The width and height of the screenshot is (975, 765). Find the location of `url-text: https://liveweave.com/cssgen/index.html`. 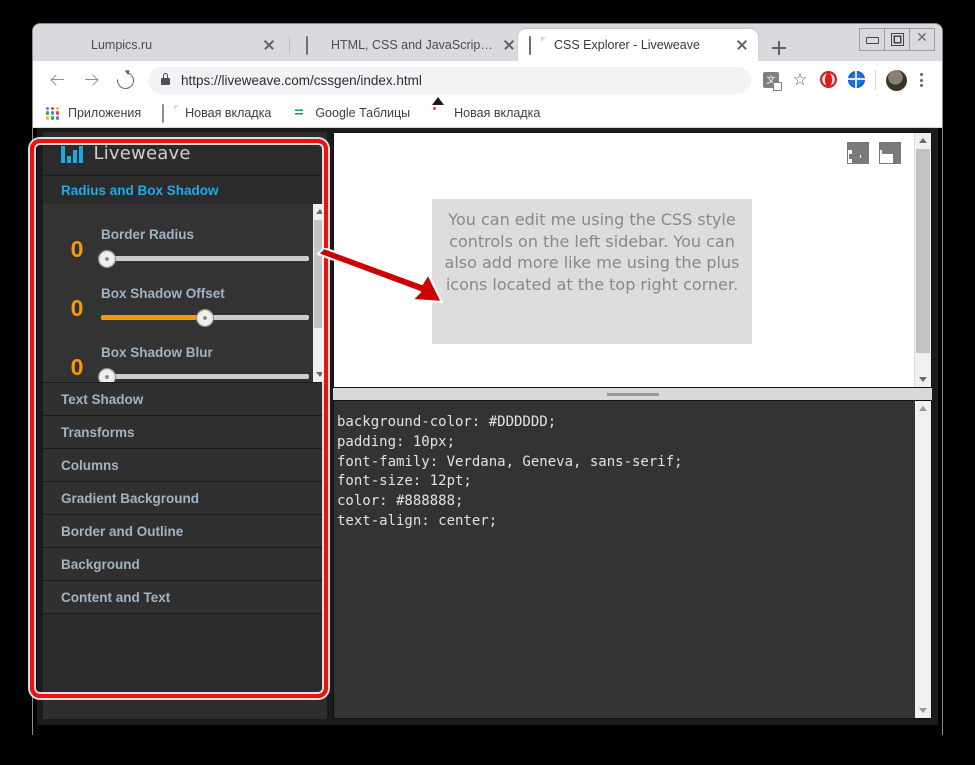

url-text: https://liveweave.com/cssgen/index.html is located at coordinates (301, 80).